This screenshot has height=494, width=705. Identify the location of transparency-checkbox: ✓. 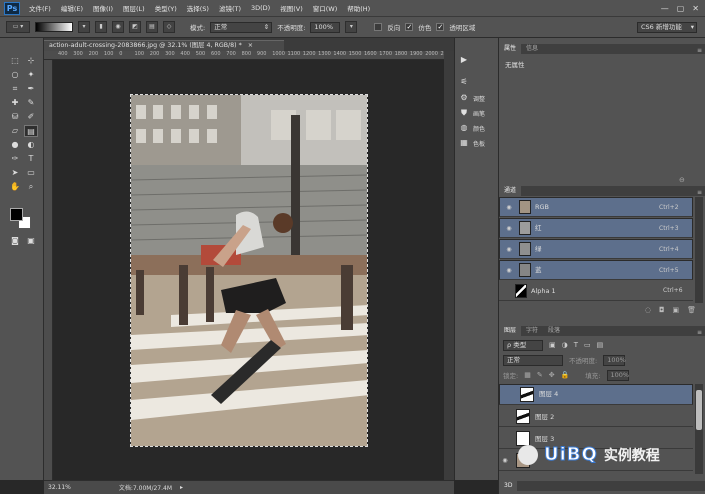
(440, 27).